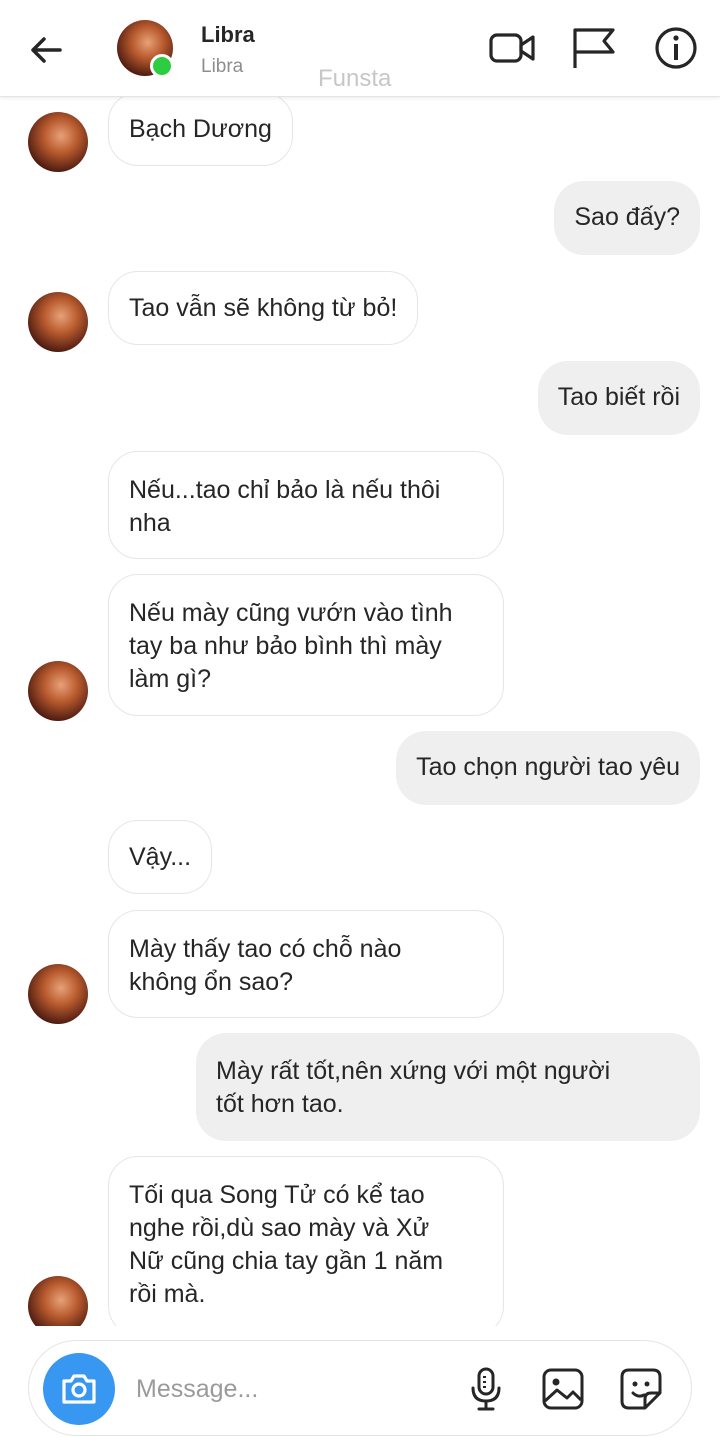 Image resolution: width=720 pixels, height=1437 pixels. What do you see at coordinates (618, 398) in the screenshot?
I see `message-sent: Tao biết rồi` at bounding box center [618, 398].